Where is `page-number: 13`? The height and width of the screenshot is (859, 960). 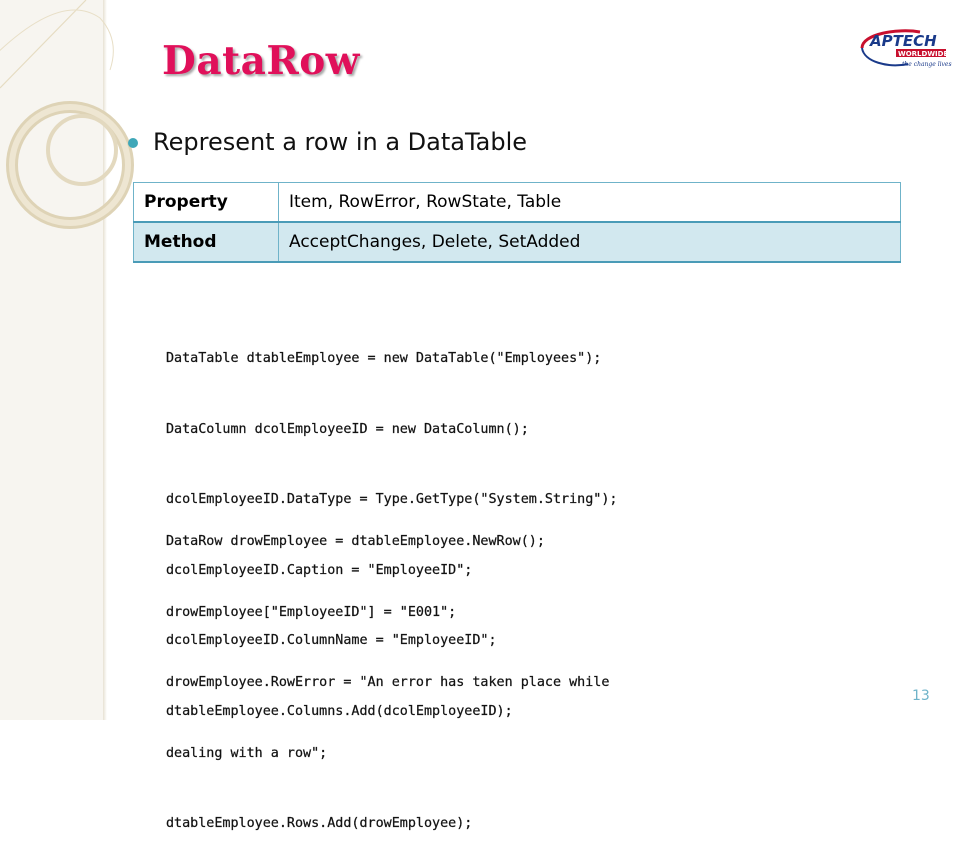 page-number: 13 is located at coordinates (921, 696).